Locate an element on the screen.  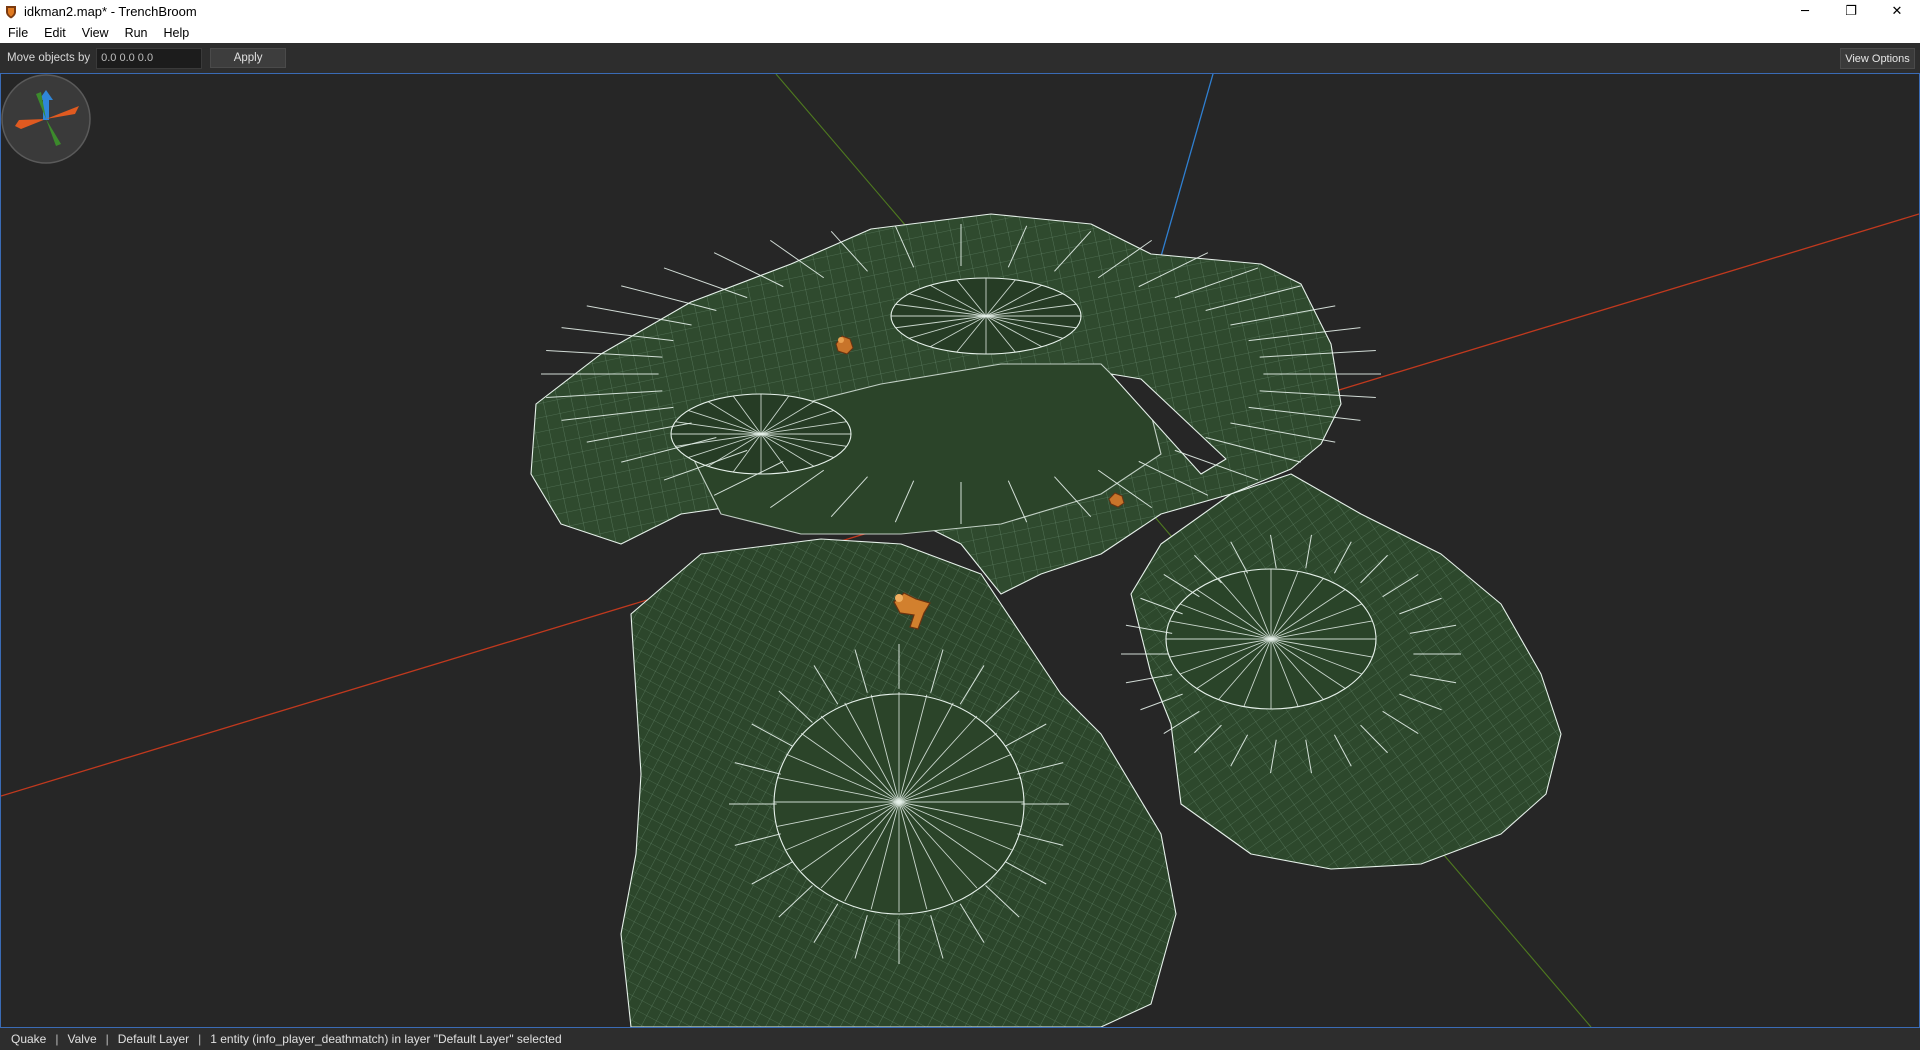
restore-button: ❐ is located at coordinates (1851, 11).